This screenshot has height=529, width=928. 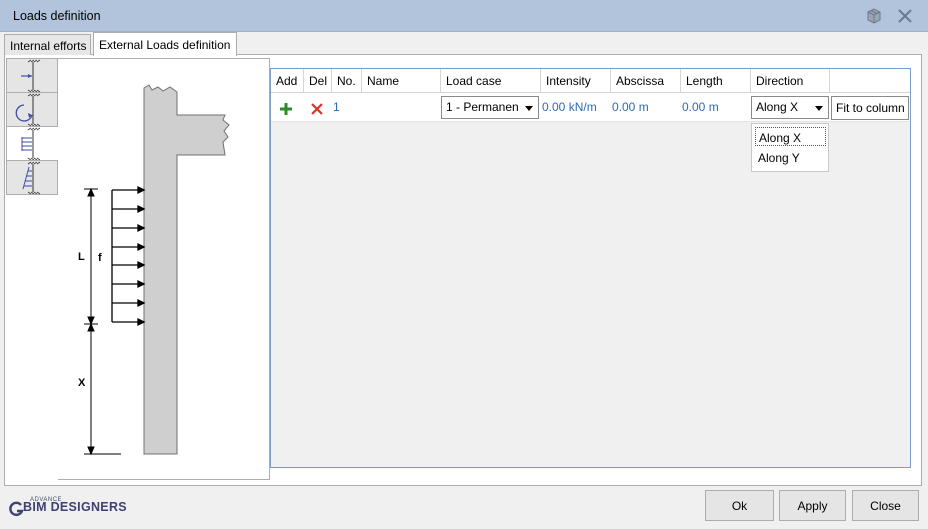 I want to click on label-f: f, so click(x=100, y=258).